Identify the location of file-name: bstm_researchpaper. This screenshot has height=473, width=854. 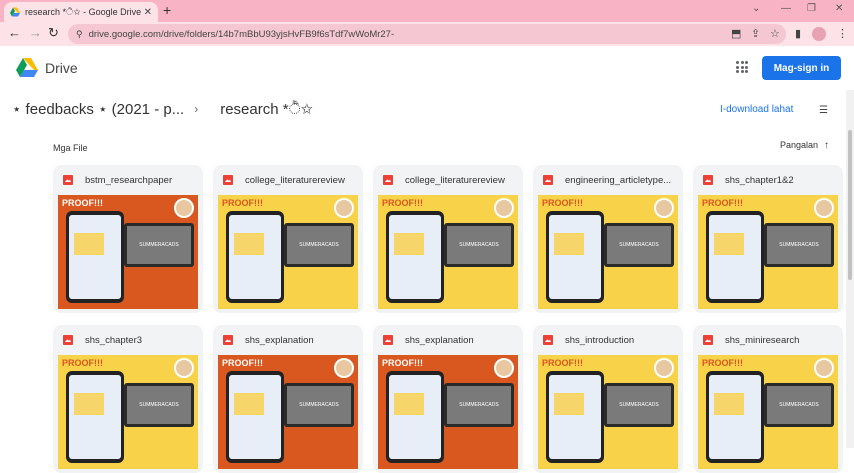
(129, 180).